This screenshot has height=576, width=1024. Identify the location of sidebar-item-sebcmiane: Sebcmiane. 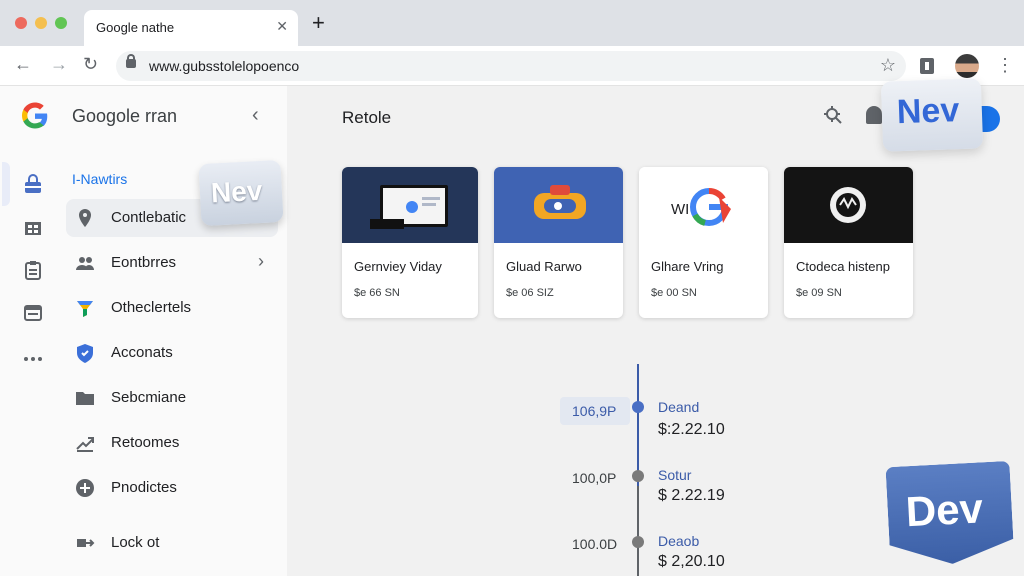
(172, 398).